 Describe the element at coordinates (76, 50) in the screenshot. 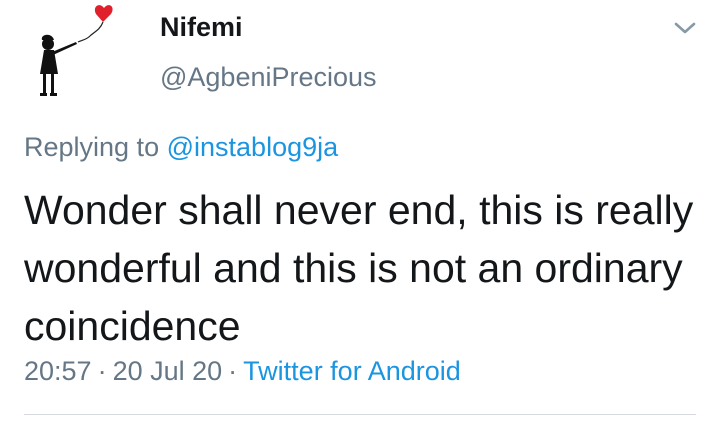

I see `girl-with-balloon-icon` at that location.